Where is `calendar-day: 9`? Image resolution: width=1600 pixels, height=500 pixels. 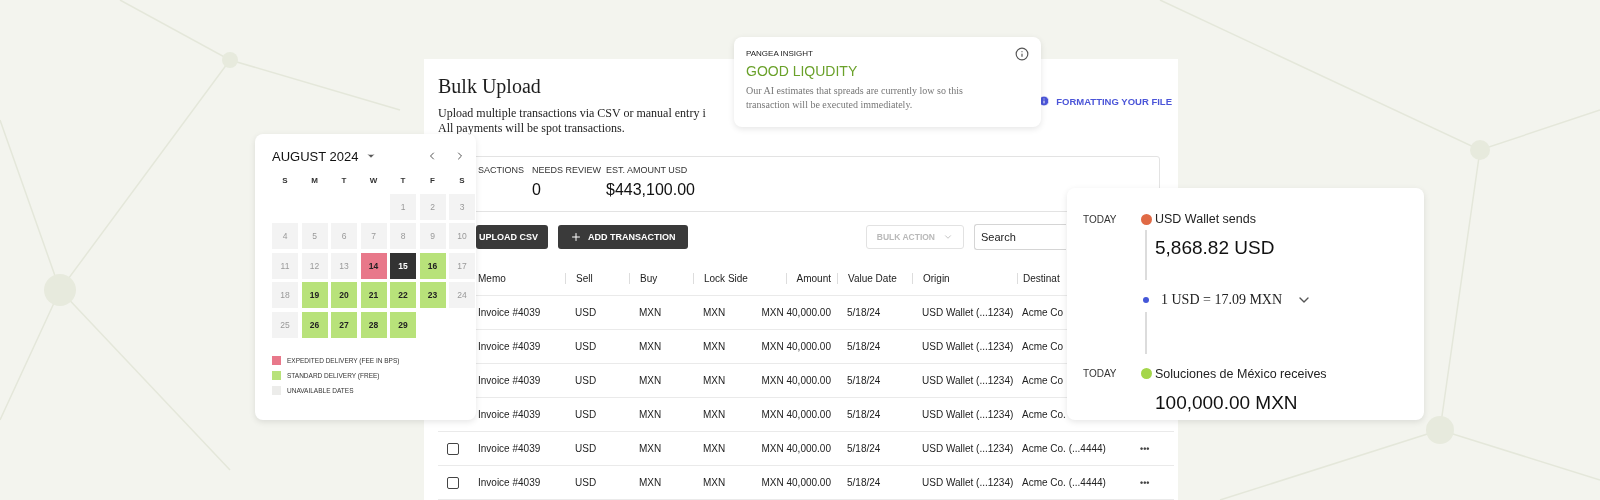 calendar-day: 9 is located at coordinates (432, 236).